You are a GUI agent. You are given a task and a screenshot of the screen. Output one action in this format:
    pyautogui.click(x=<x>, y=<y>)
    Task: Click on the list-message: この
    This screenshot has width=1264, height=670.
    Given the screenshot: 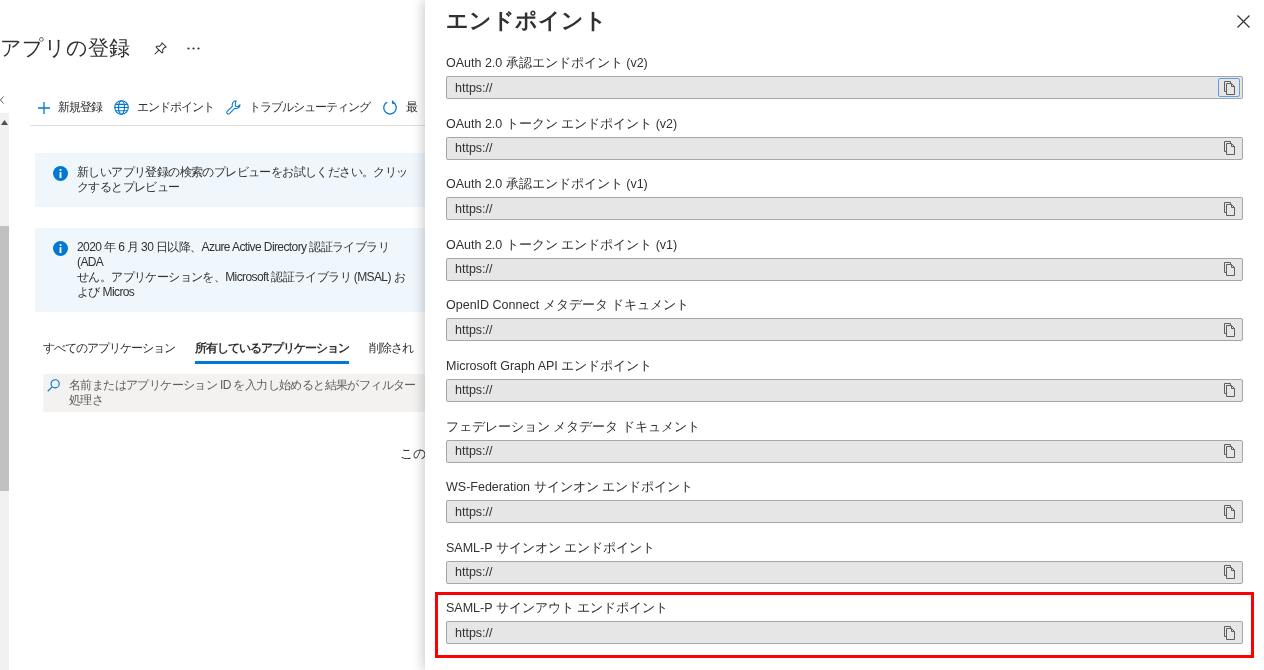 What is the action you would take?
    pyautogui.click(x=412, y=454)
    